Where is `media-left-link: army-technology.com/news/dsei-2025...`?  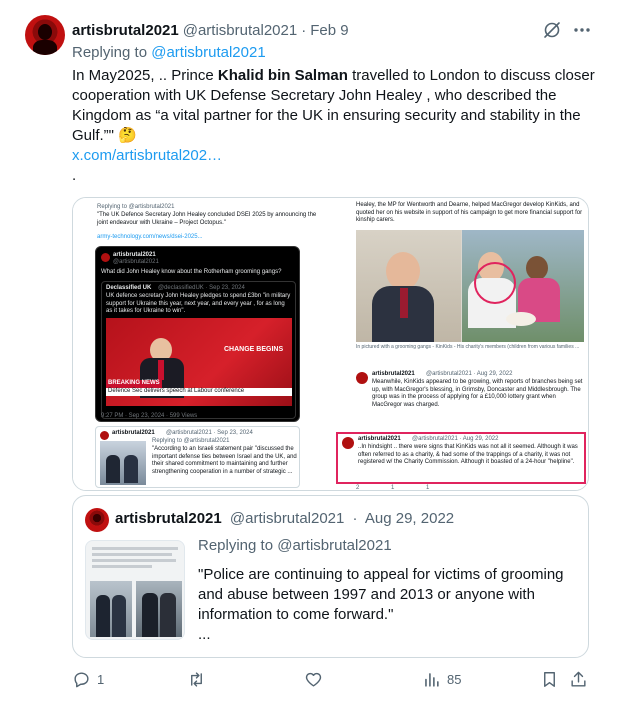
media-left-link: army-technology.com/news/dsei-2025... is located at coordinates (150, 237).